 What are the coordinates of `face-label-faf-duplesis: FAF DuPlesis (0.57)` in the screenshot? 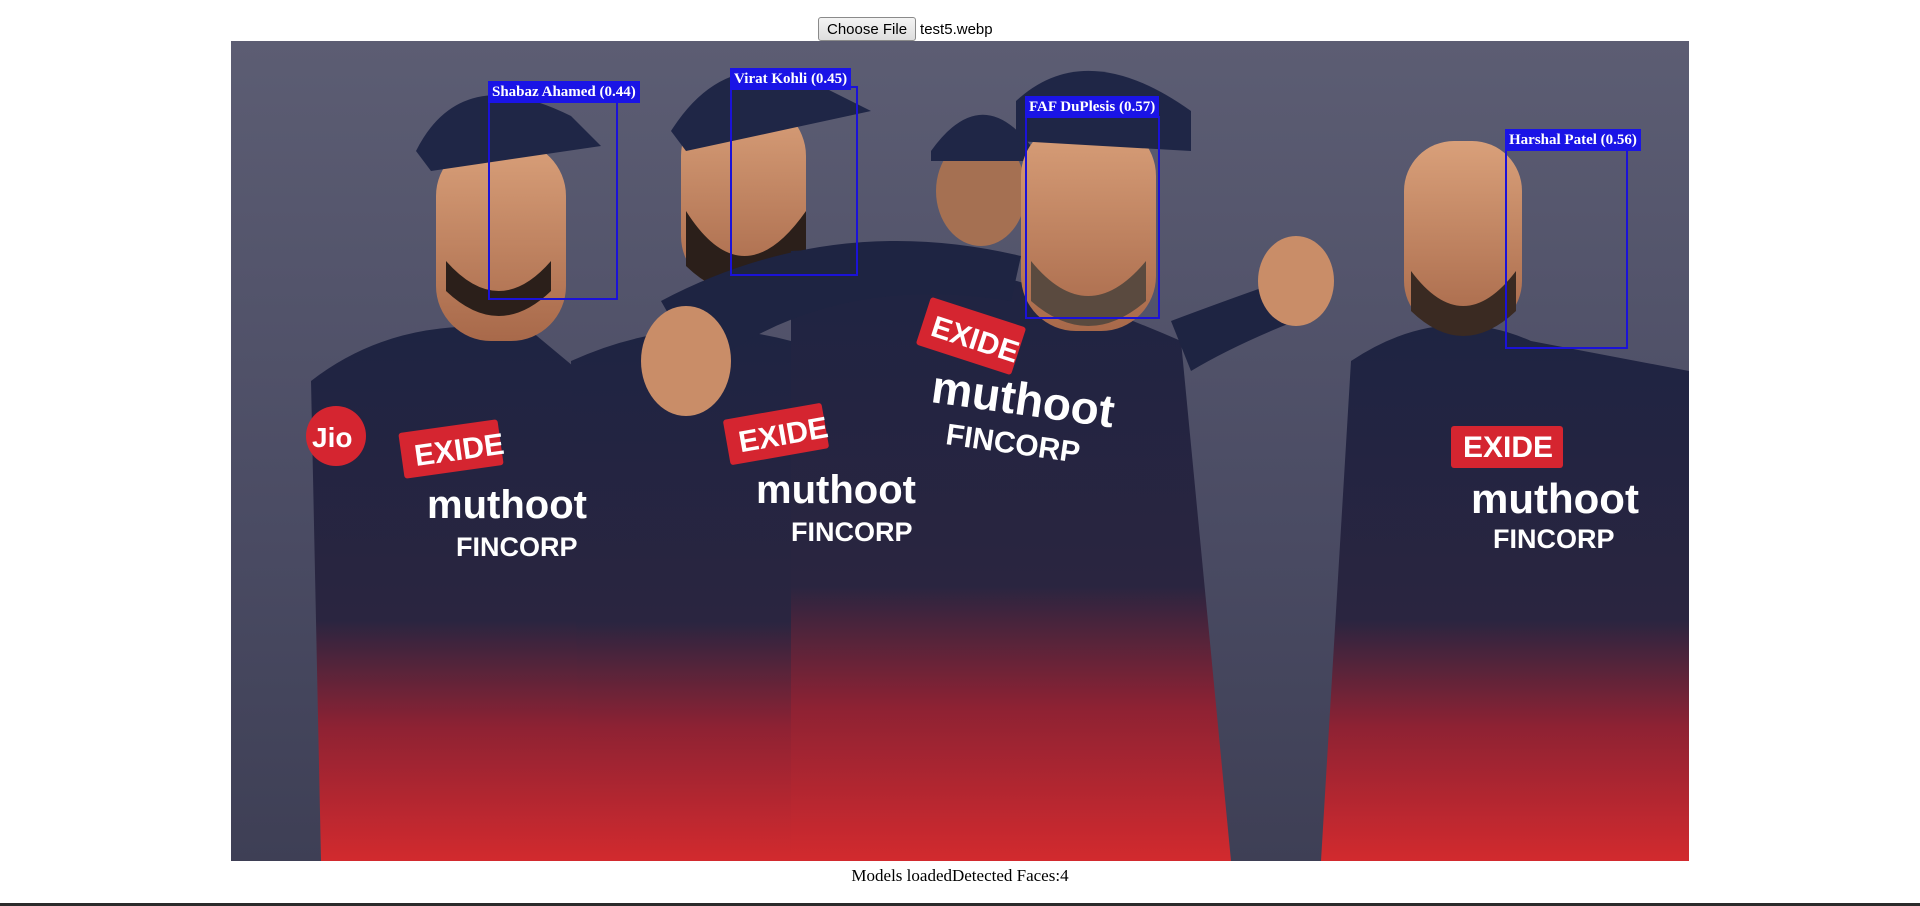 It's located at (1092, 107).